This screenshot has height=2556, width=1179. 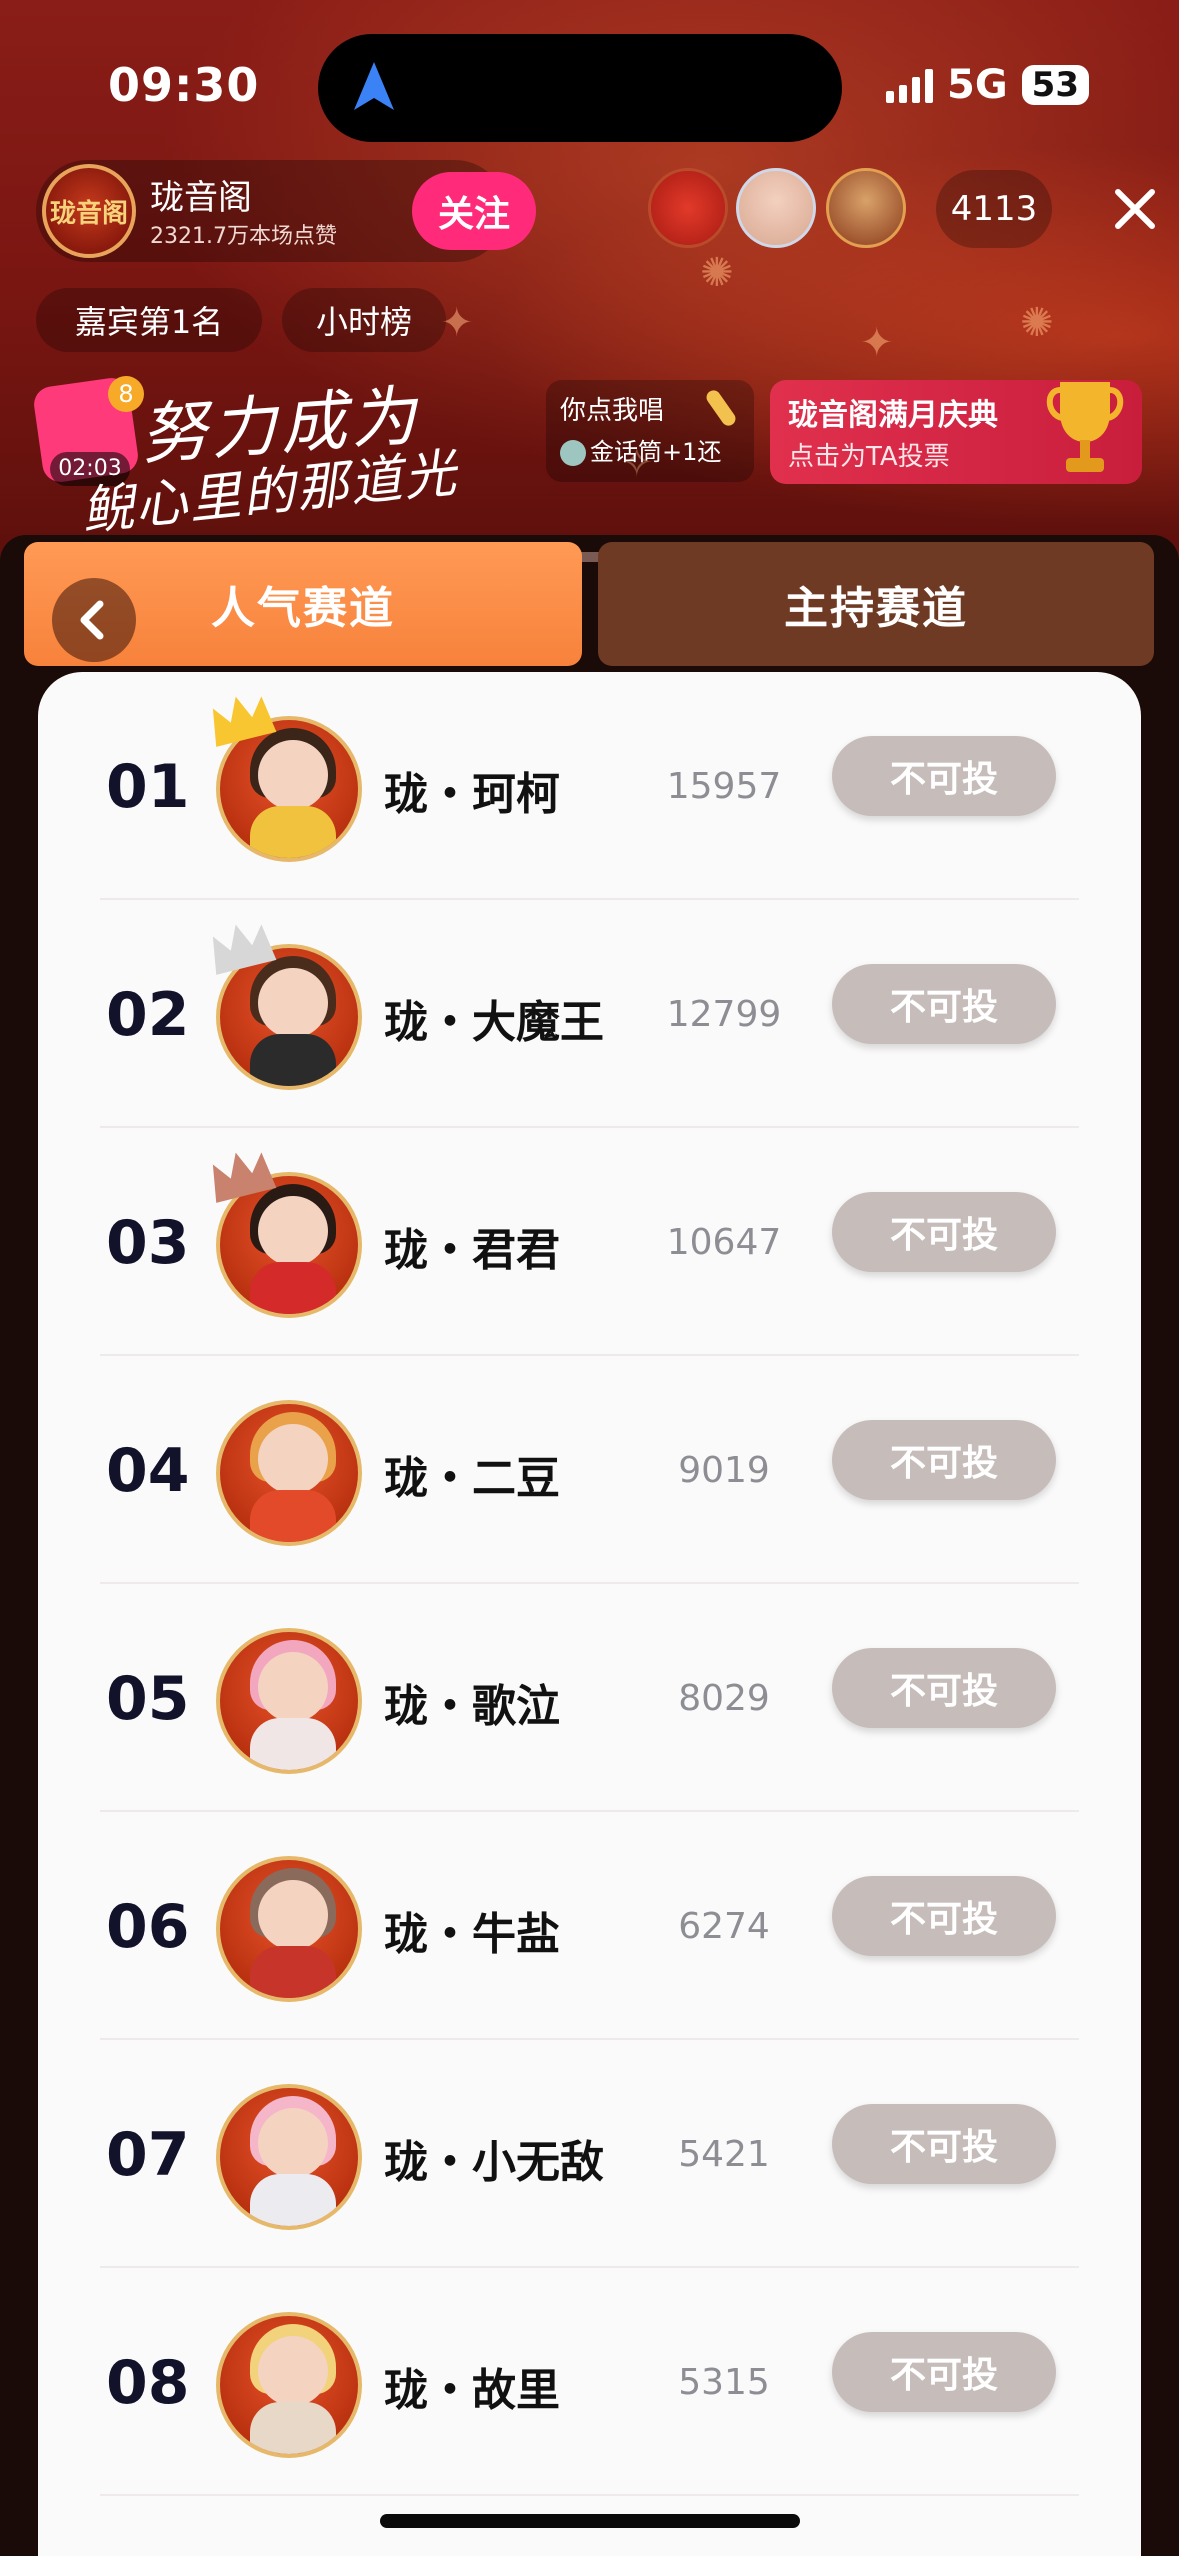 What do you see at coordinates (1055, 85) in the screenshot?
I see `battery-icon: 53` at bounding box center [1055, 85].